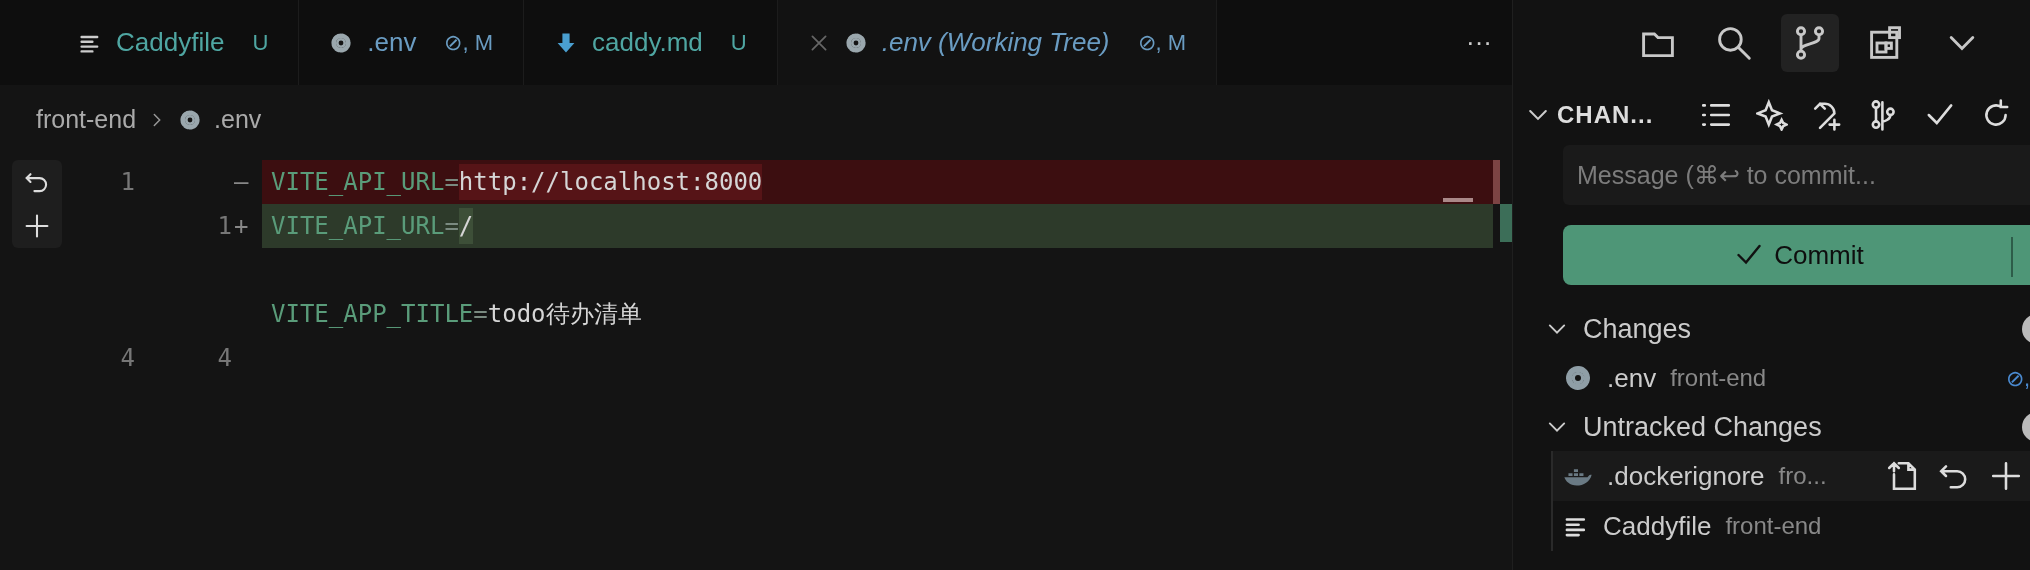 The width and height of the screenshot is (2030, 570). I want to click on file-name: Caddyfile, so click(1657, 526).